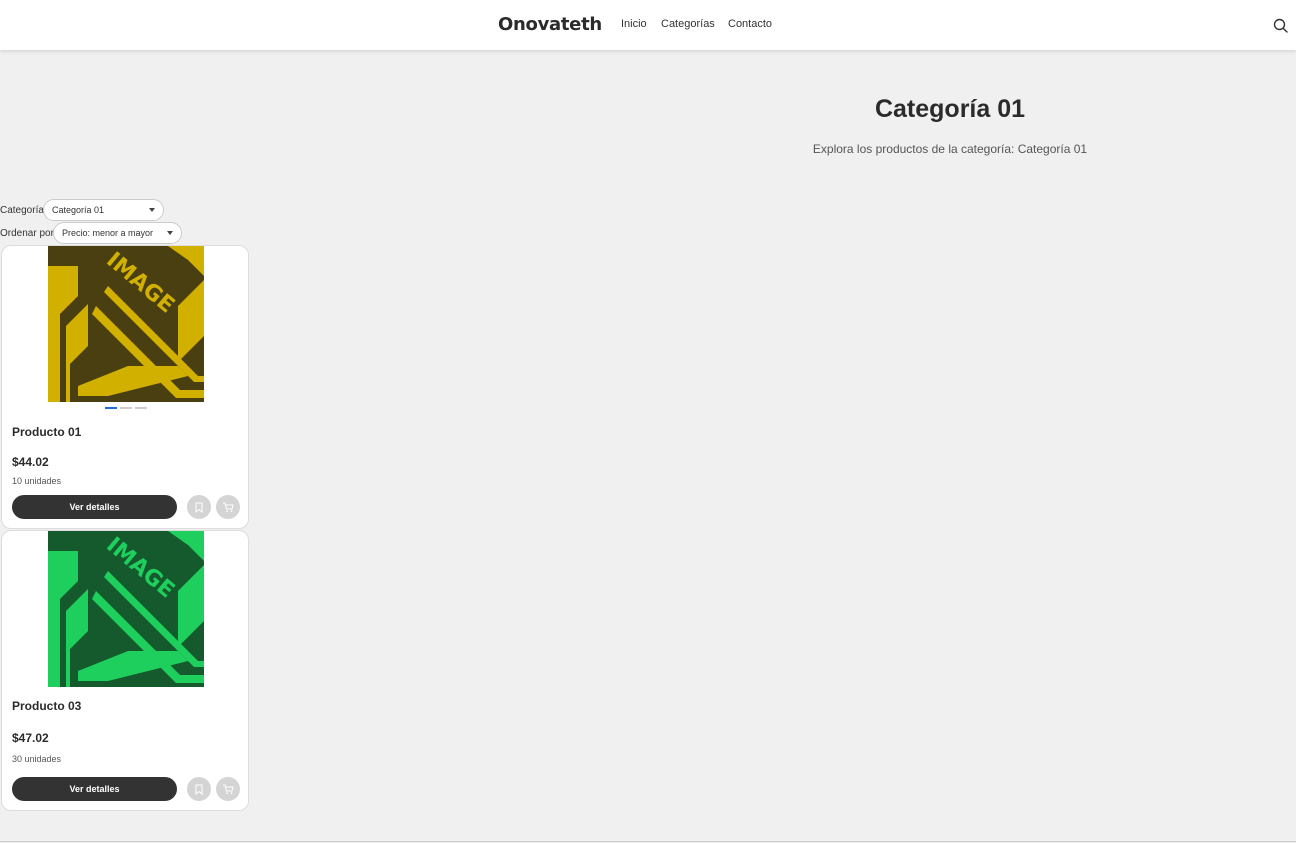  What do you see at coordinates (37, 481) in the screenshot?
I see `product-stock: 10 unidades` at bounding box center [37, 481].